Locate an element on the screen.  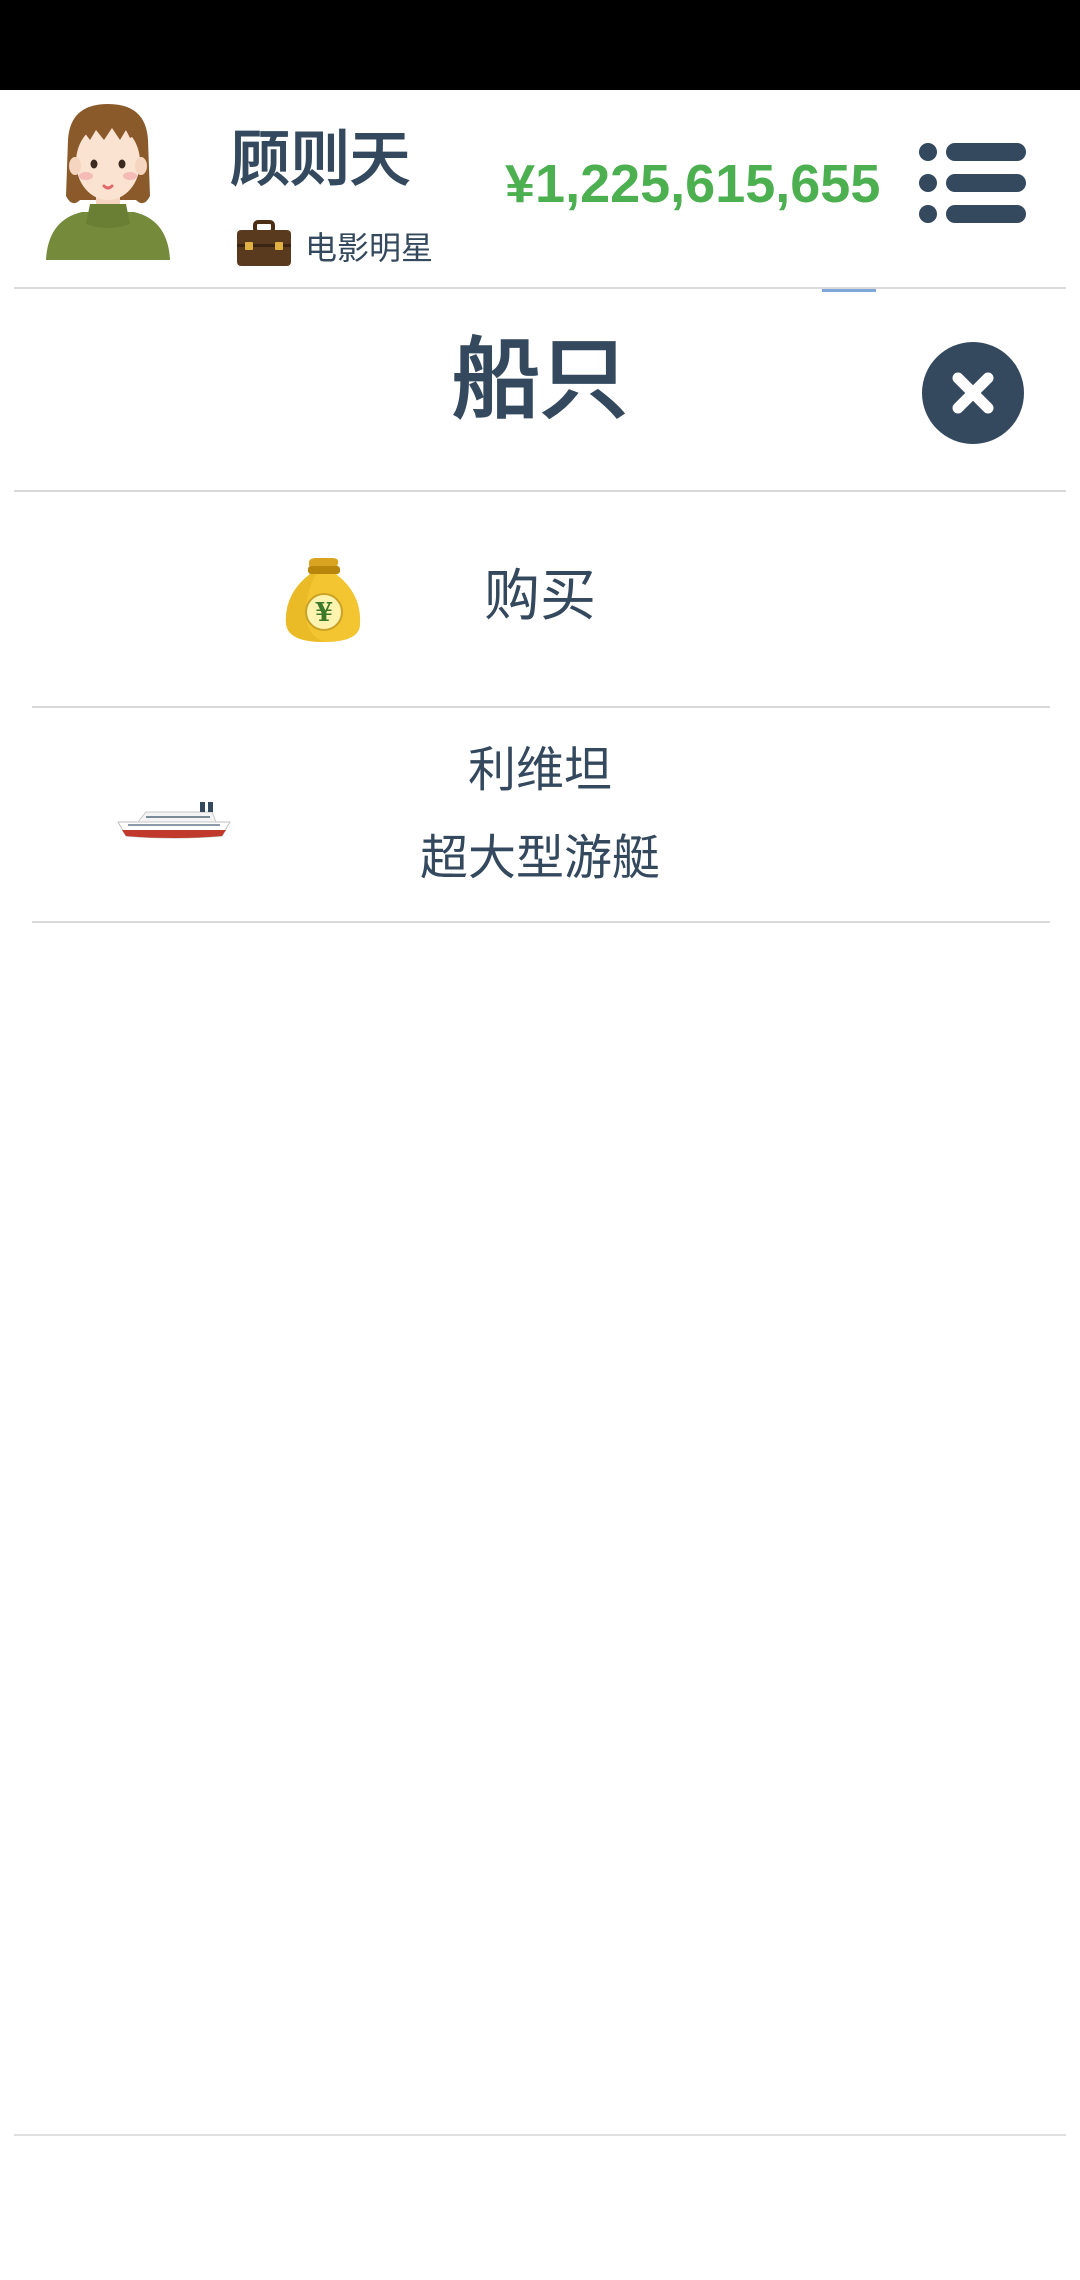
player-name: 顾则天 is located at coordinates (320, 160).